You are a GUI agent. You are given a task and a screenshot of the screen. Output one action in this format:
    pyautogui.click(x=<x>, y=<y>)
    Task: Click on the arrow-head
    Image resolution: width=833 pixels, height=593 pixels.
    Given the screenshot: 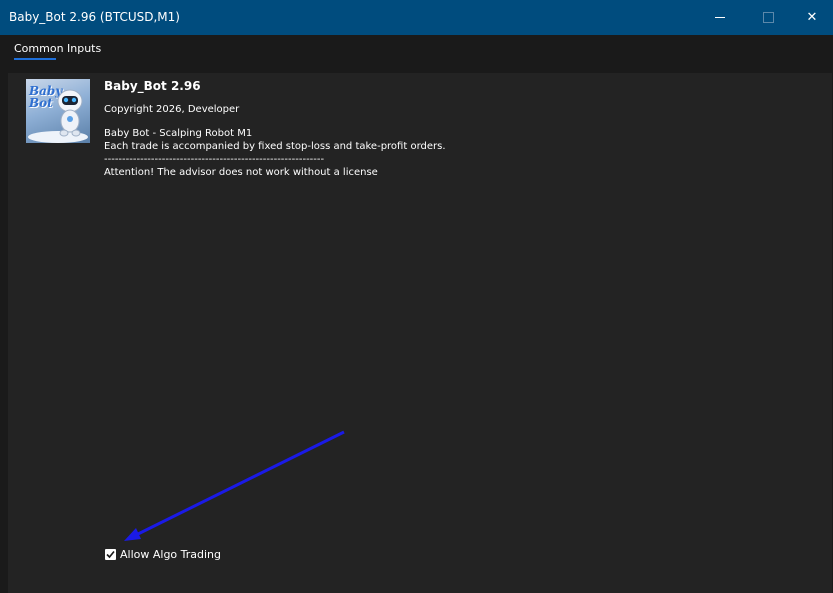 What is the action you would take?
    pyautogui.click(x=132, y=534)
    